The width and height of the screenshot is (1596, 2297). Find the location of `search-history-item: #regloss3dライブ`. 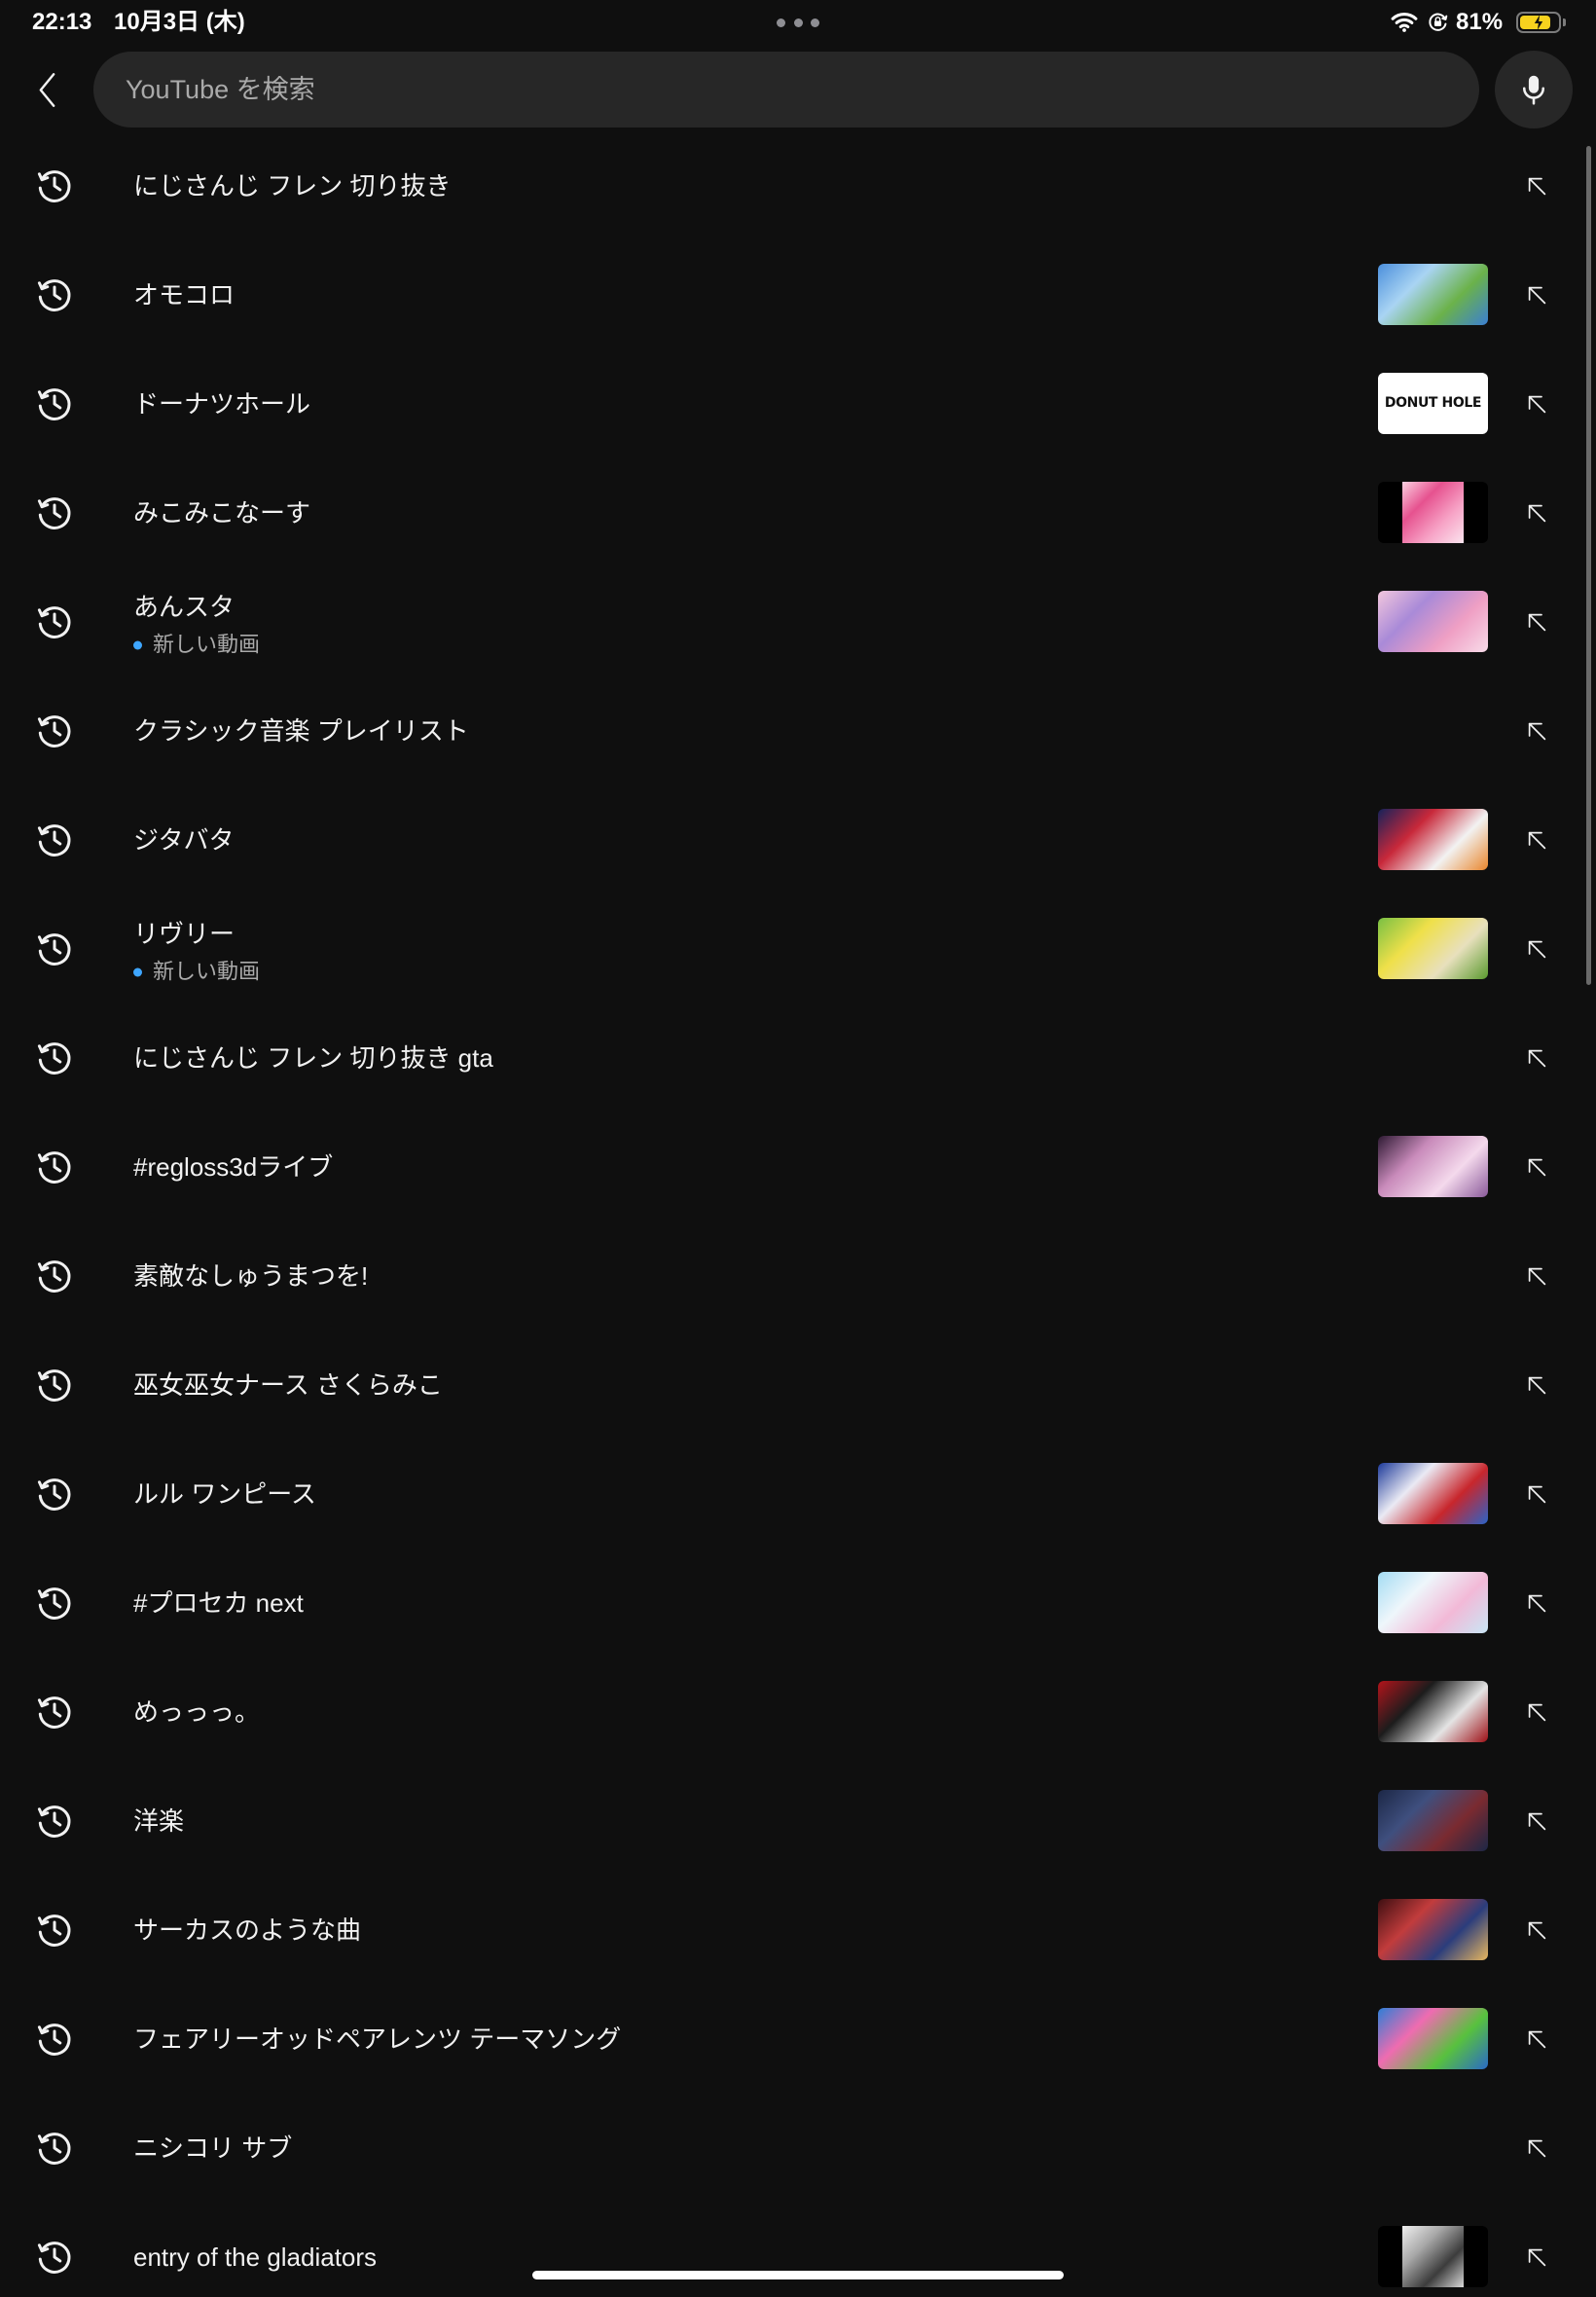

search-history-item: #regloss3dライブ is located at coordinates (798, 1166).